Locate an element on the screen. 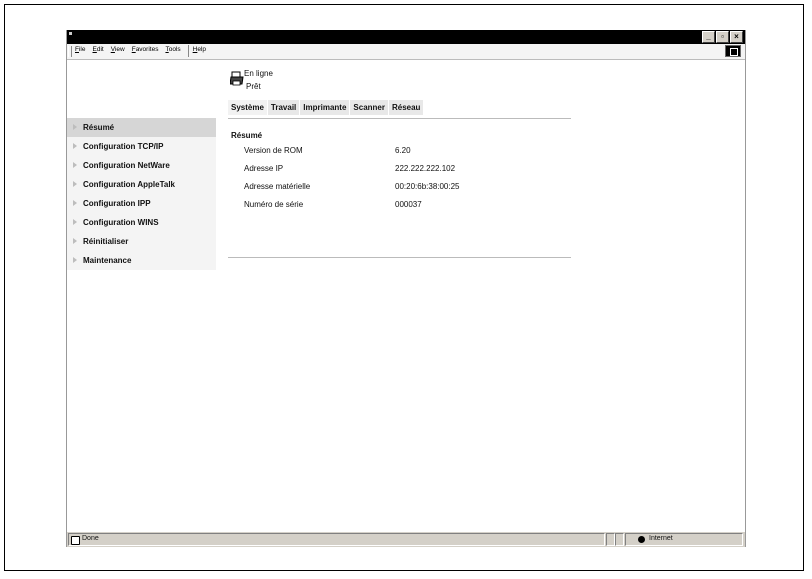  info-row-serial: Numéro de série 000037 is located at coordinates (401, 209).